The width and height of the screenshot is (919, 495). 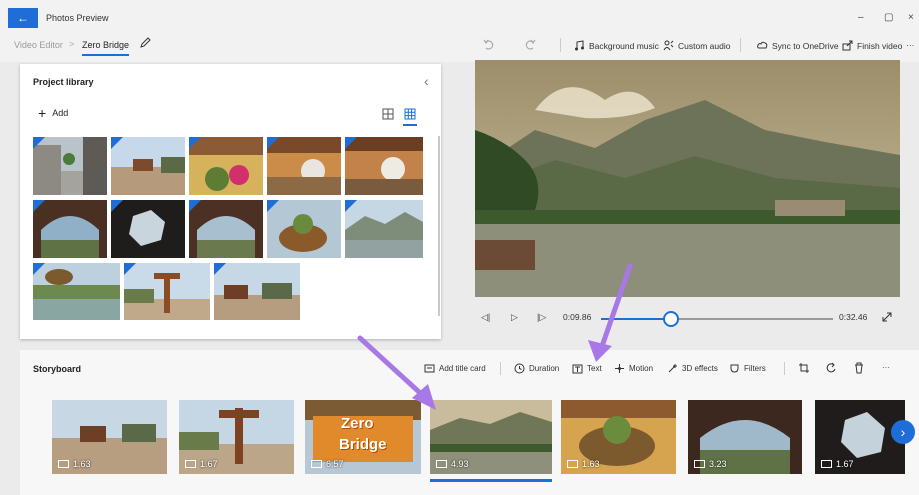 I want to click on close-button: ×, so click(x=911, y=17).